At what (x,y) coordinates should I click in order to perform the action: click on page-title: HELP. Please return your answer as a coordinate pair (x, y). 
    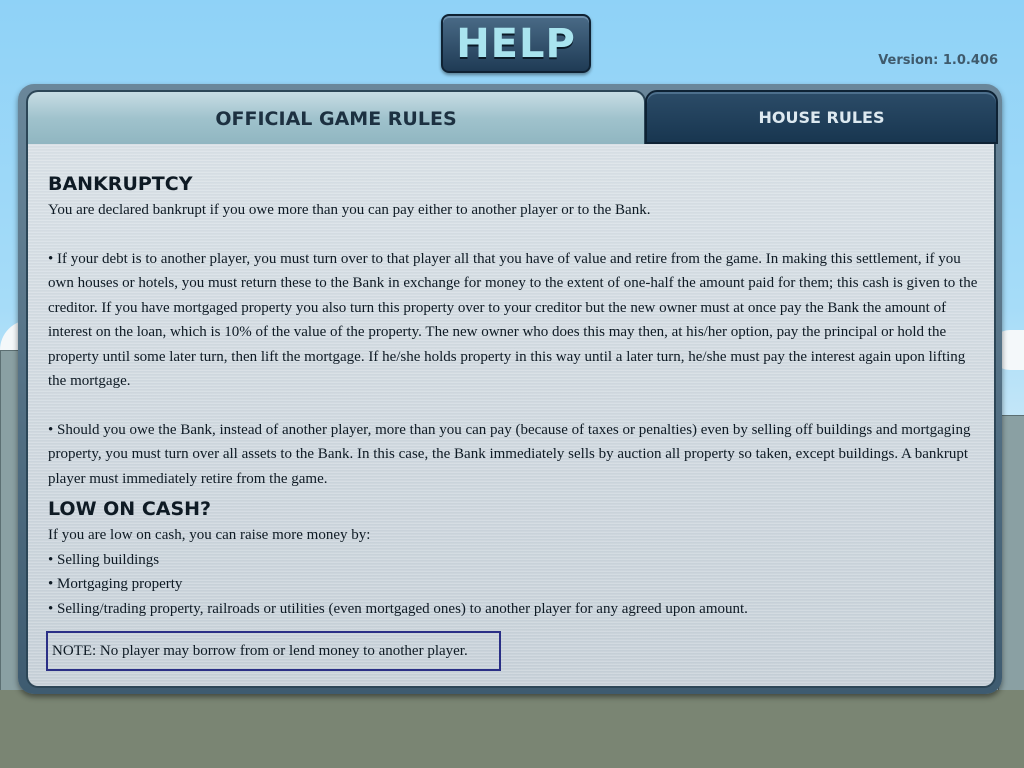
    Looking at the image, I should click on (516, 43).